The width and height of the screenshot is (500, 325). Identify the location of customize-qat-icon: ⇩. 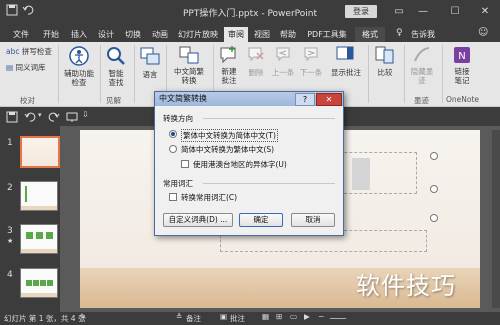
(85, 114).